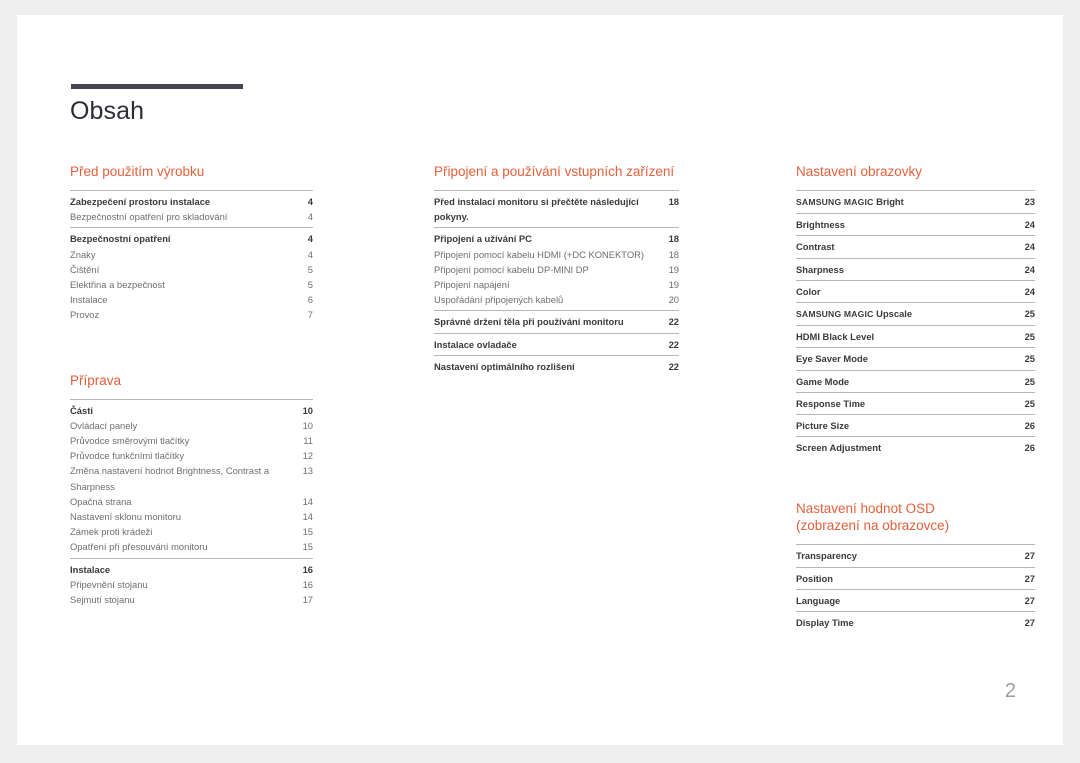  Describe the element at coordinates (483, 239) in the screenshot. I see `toc-entry-label: Připojení a užívání PC` at that location.